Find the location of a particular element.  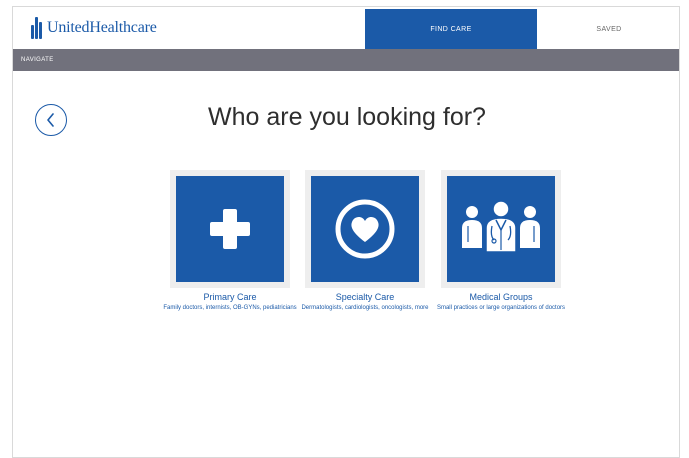

specialty-care-title: Specialty Care is located at coordinates (365, 297).